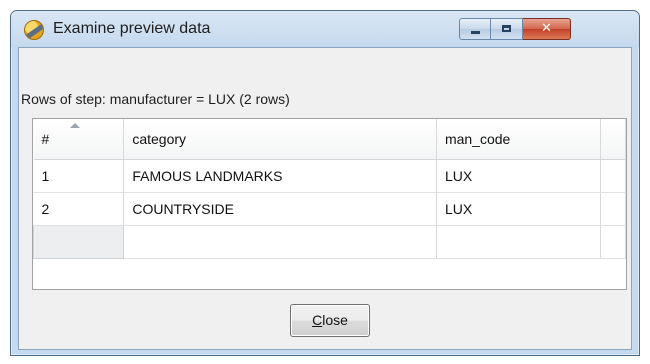 The height and width of the screenshot is (364, 650). I want to click on cell-rownum: 2, so click(79, 209).